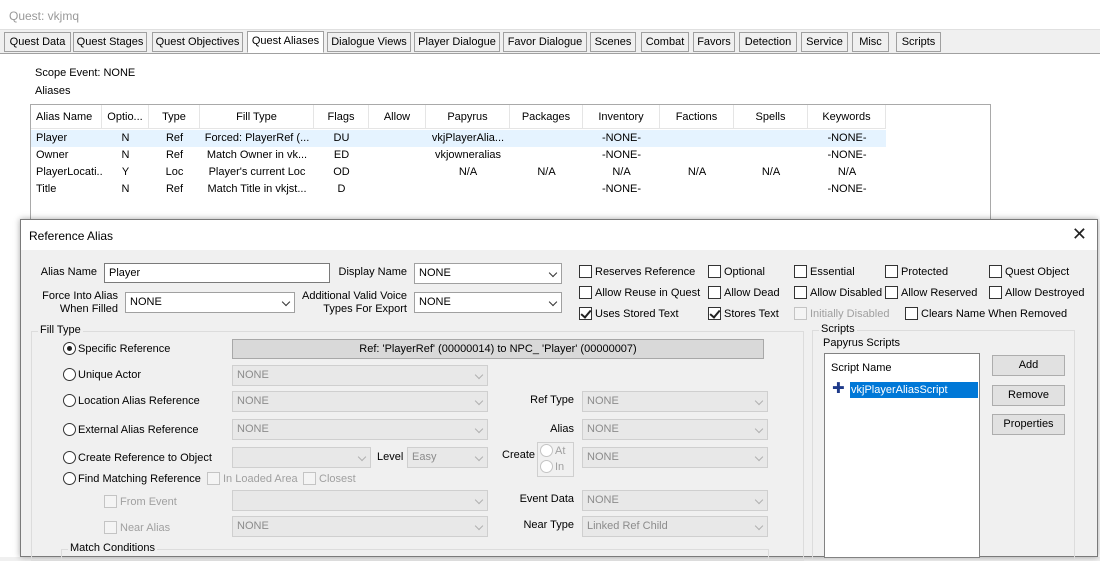  I want to click on from-event-dropdown, so click(360, 500).